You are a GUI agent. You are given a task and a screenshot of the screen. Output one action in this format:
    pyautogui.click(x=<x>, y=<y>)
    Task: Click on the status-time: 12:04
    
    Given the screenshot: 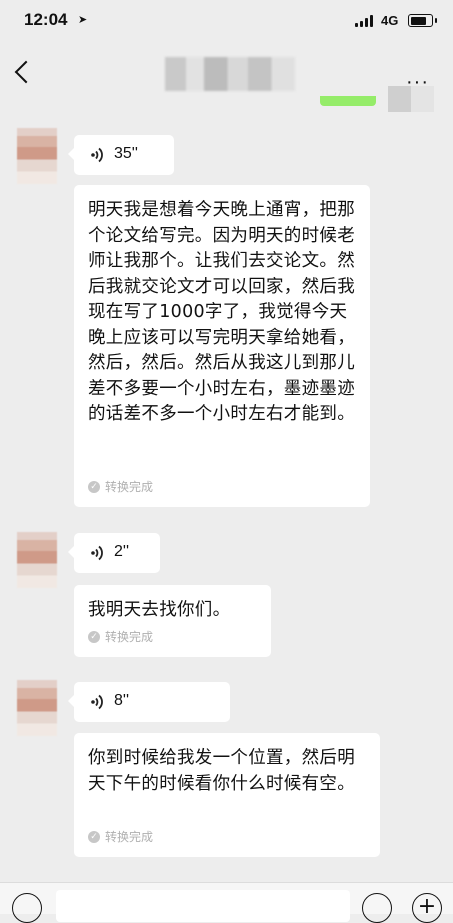 What is the action you would take?
    pyautogui.click(x=46, y=19)
    